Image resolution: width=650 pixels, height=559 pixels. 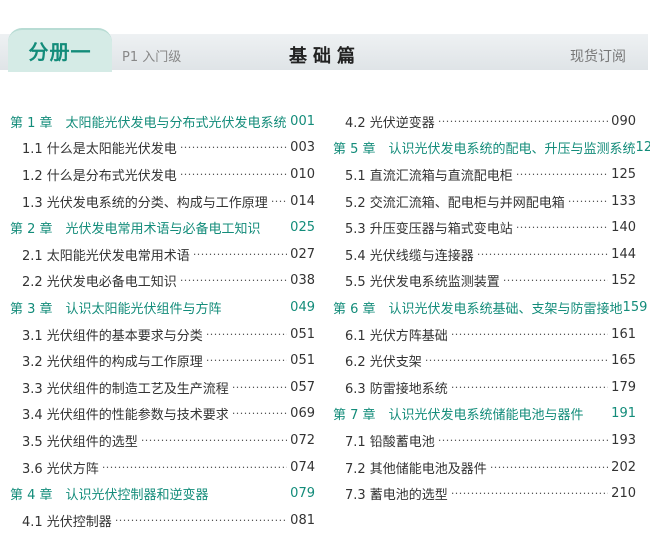 I want to click on toc-section: 1.3 光伏发电系统的分类、构成与工作原理 014, so click(x=162, y=201).